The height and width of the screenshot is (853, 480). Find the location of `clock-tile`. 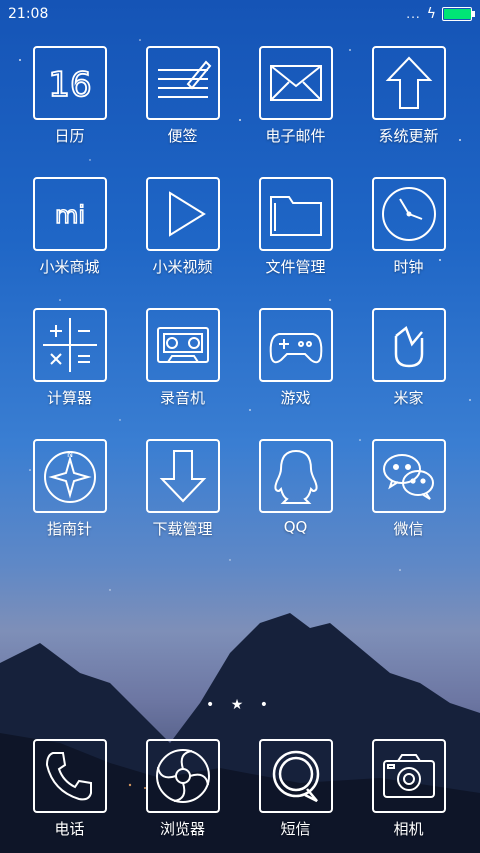

clock-tile is located at coordinates (408, 214).